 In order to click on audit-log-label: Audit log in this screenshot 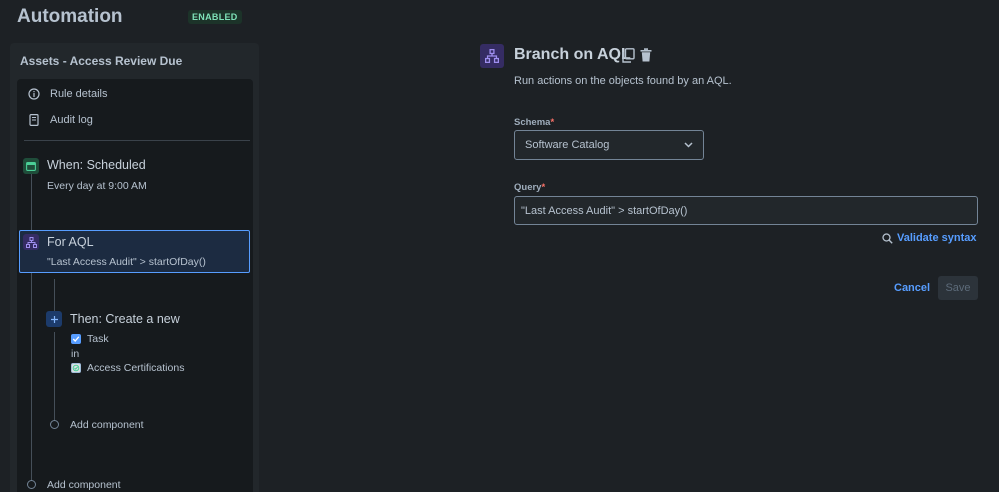, I will do `click(71, 120)`.